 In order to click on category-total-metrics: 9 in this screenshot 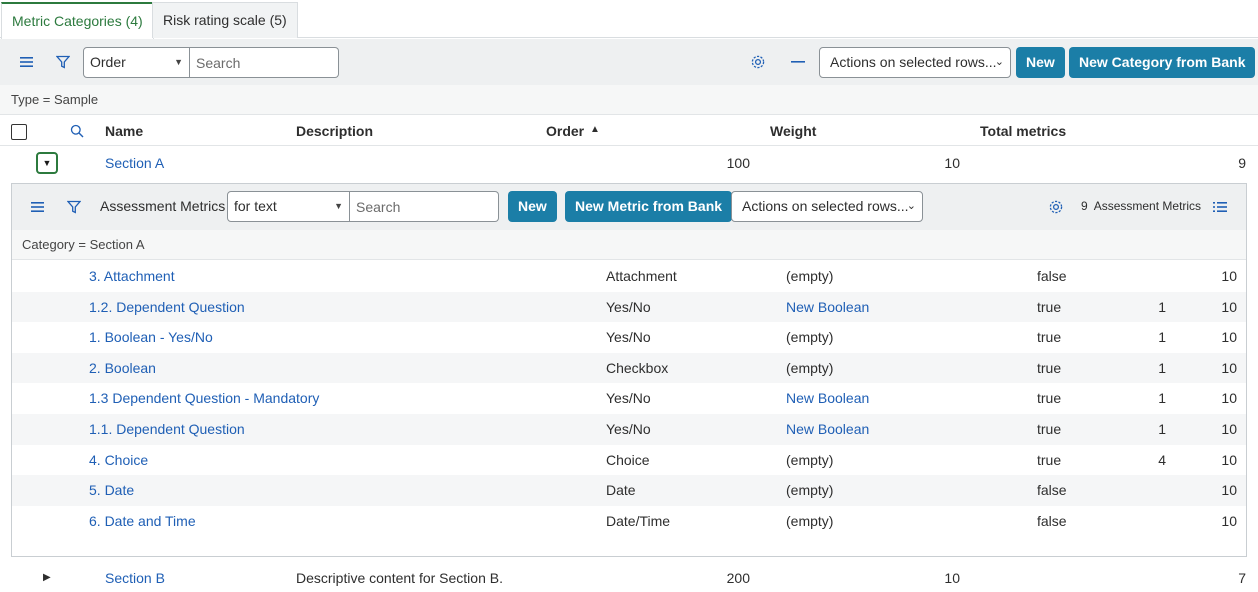, I will do `click(1242, 163)`.